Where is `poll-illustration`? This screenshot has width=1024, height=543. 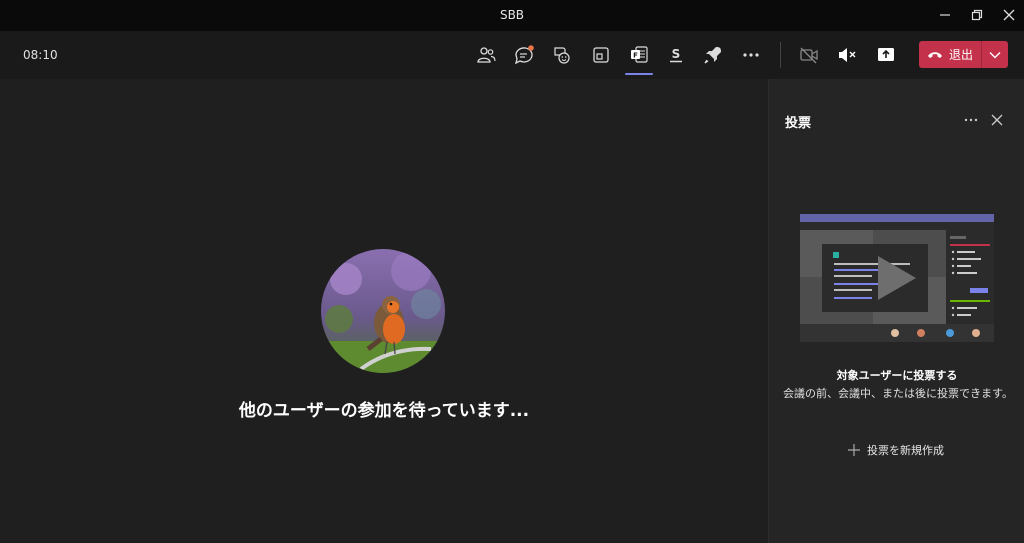 poll-illustration is located at coordinates (897, 278).